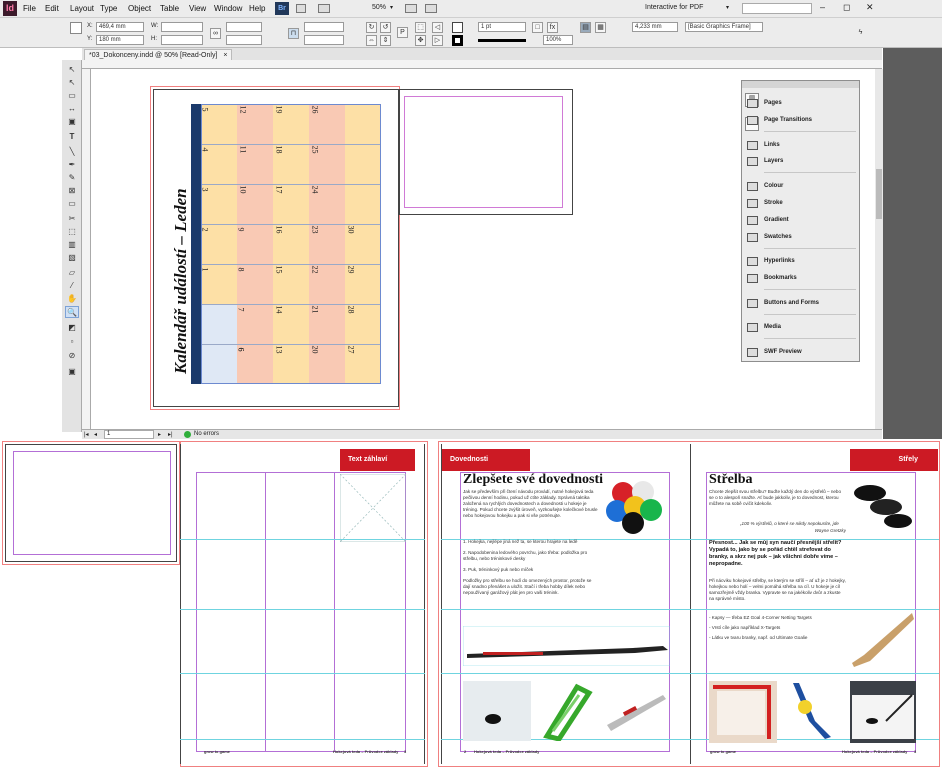 The height and width of the screenshot is (768, 942). Describe the element at coordinates (431, 8) in the screenshot. I see `arrange-documents-icon` at that location.